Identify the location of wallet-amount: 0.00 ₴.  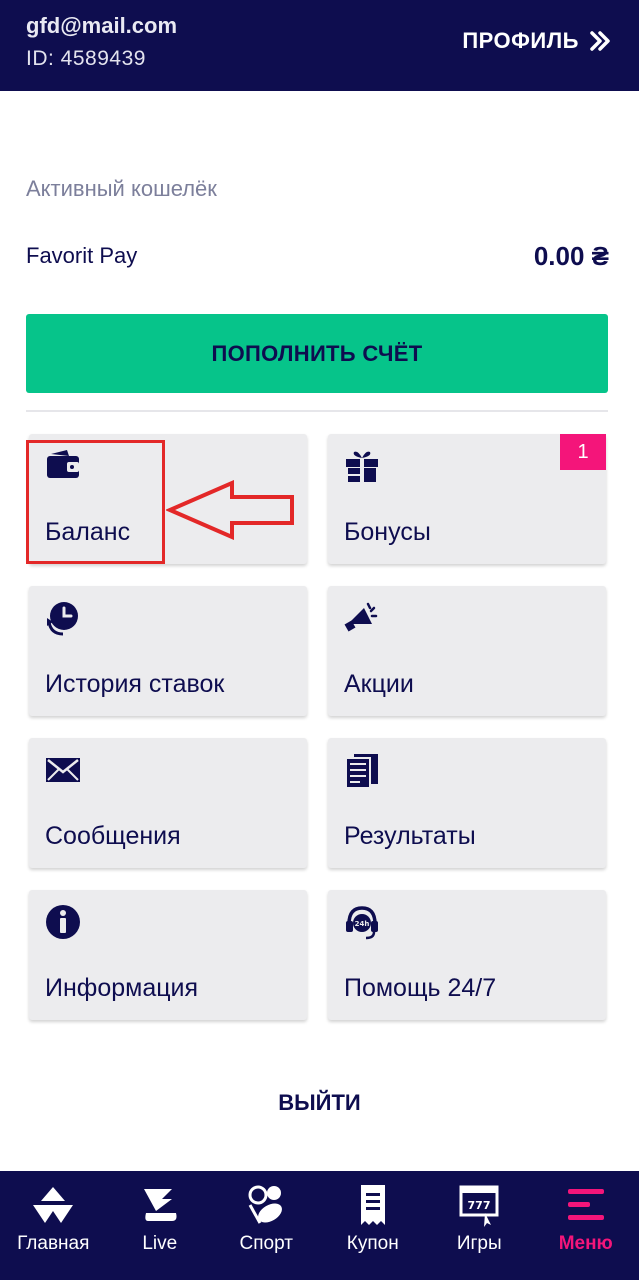
(571, 256).